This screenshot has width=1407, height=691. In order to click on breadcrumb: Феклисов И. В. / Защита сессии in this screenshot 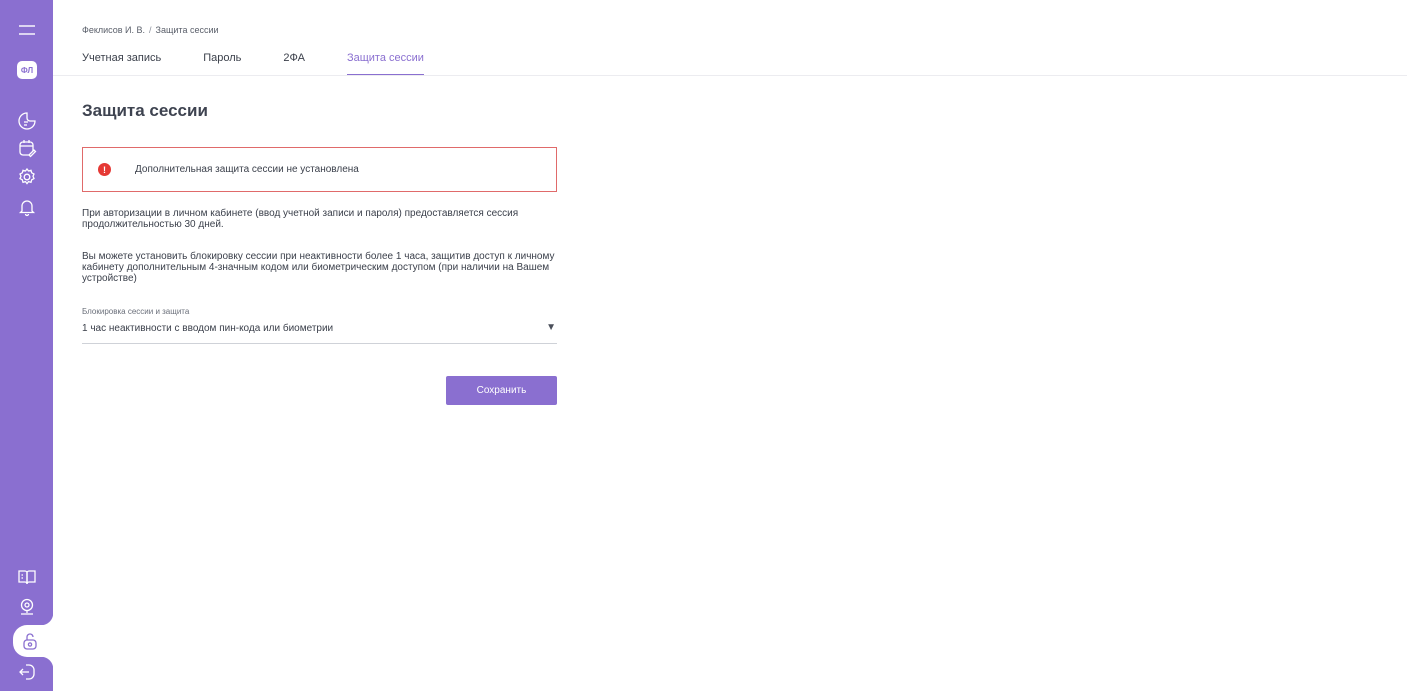, I will do `click(150, 30)`.